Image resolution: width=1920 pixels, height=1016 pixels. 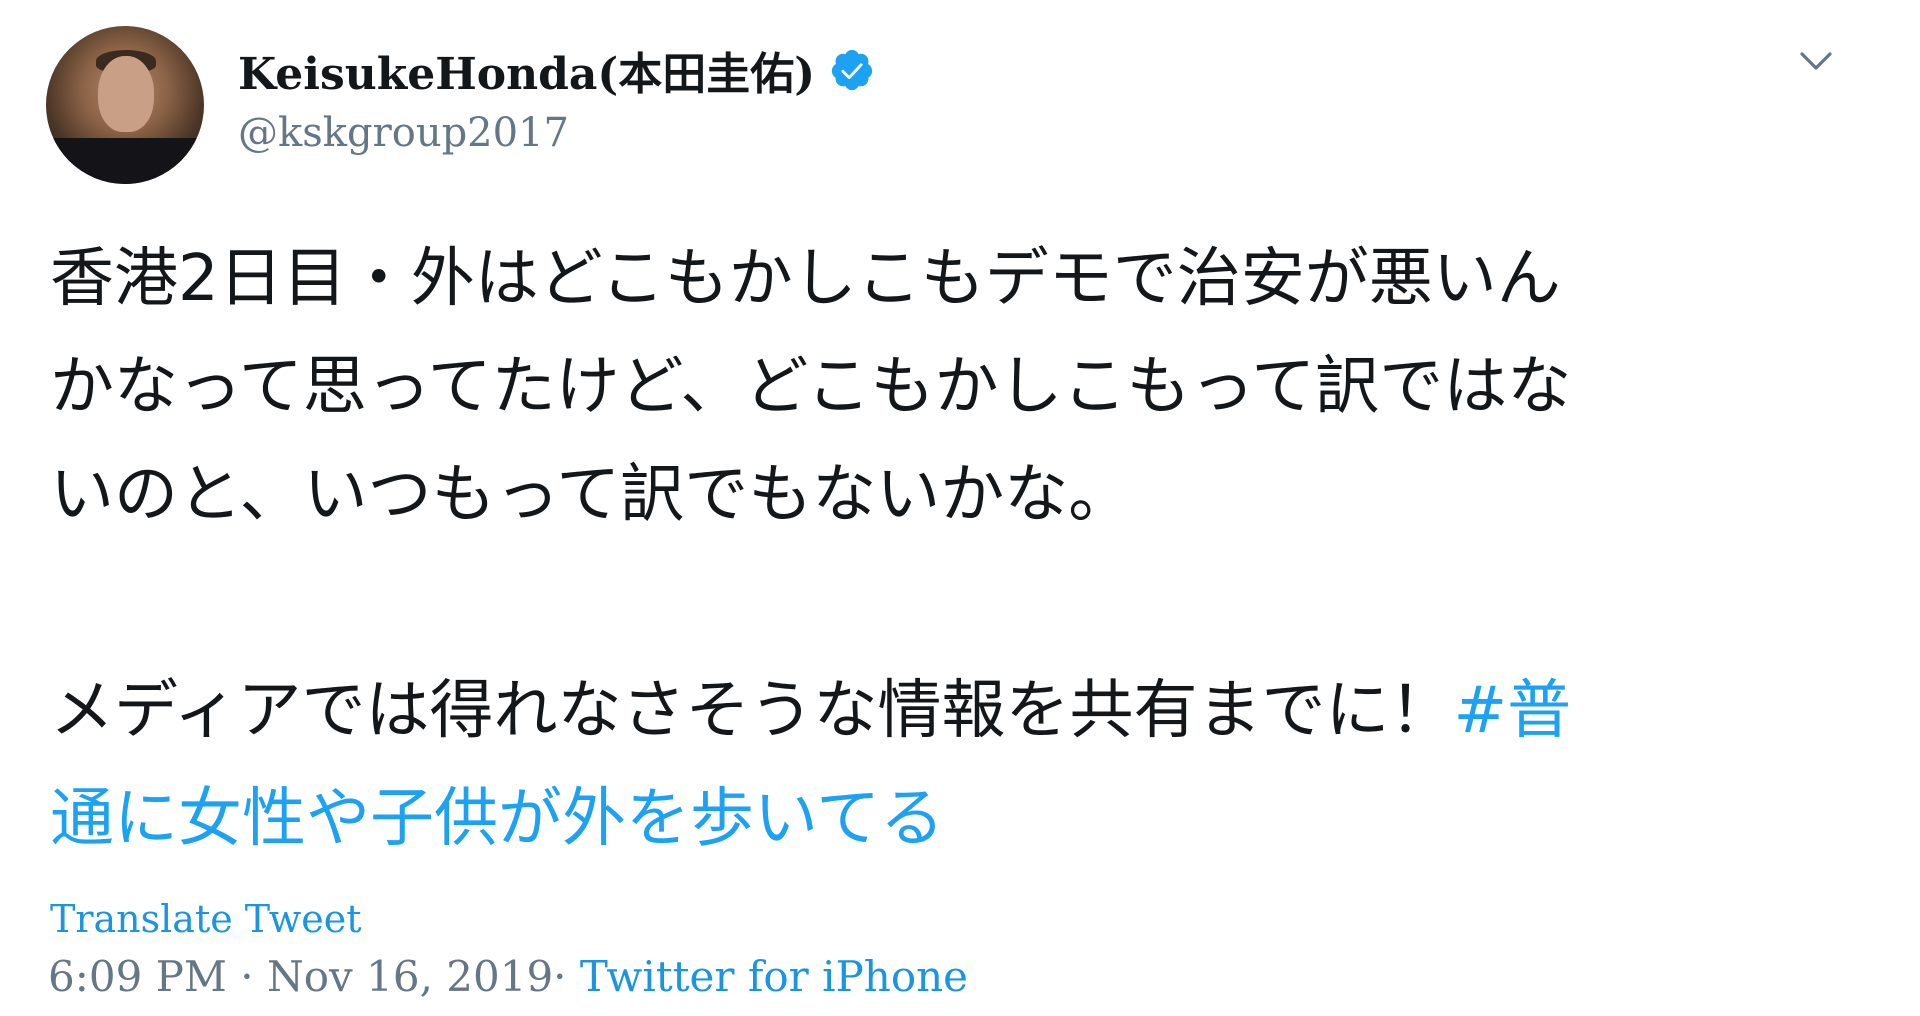 I want to click on display-name: KeisukeHonda(本田圭佑), so click(x=526, y=70).